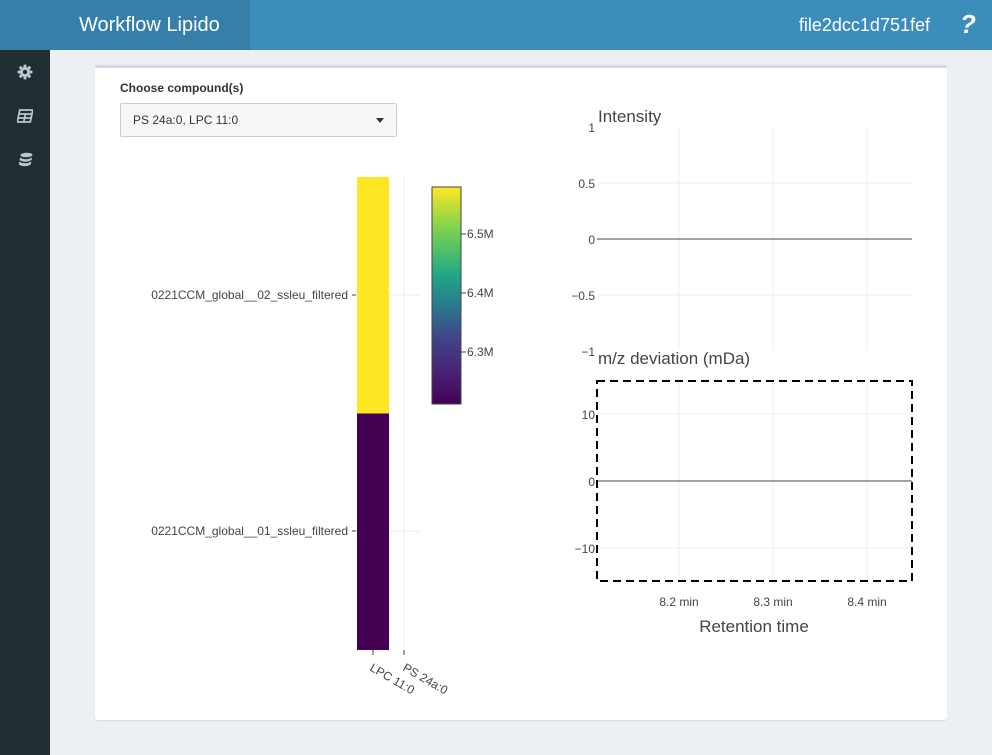 This screenshot has height=755, width=992. What do you see at coordinates (866, 602) in the screenshot?
I see `x-tick: 8.4 min` at bounding box center [866, 602].